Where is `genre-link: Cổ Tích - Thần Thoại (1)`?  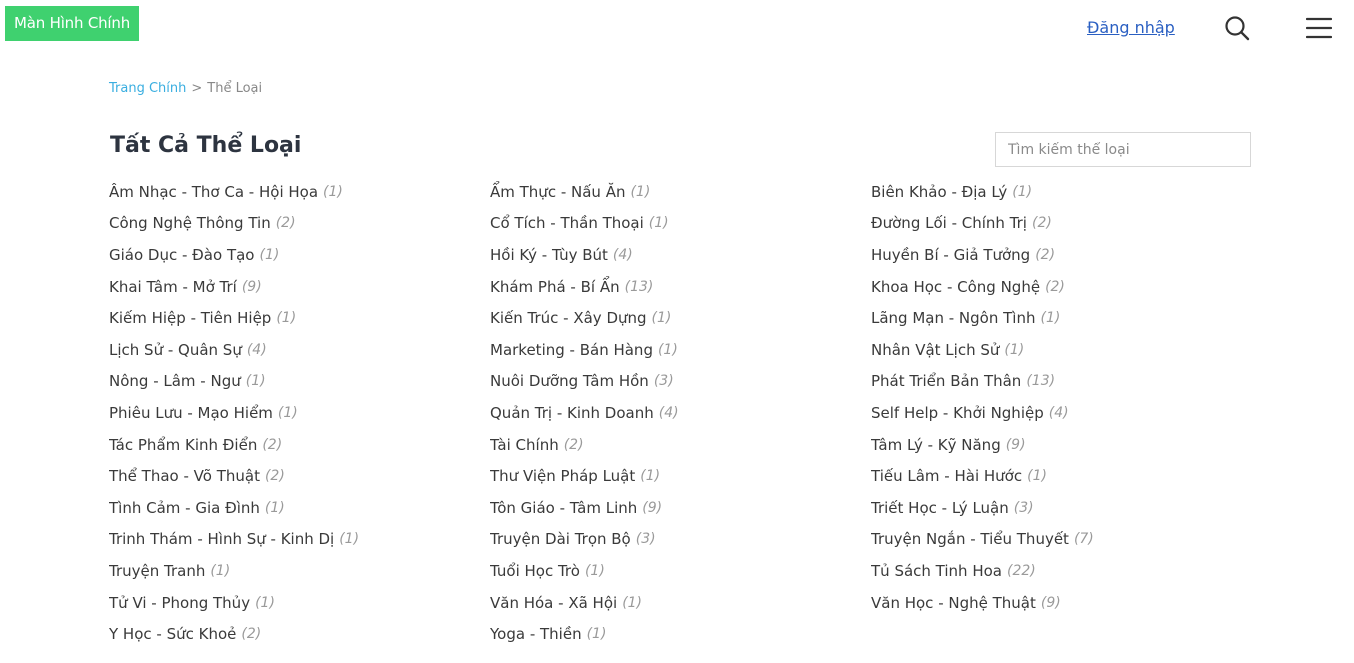 genre-link: Cổ Tích - Thần Thoại (1) is located at coordinates (680, 224).